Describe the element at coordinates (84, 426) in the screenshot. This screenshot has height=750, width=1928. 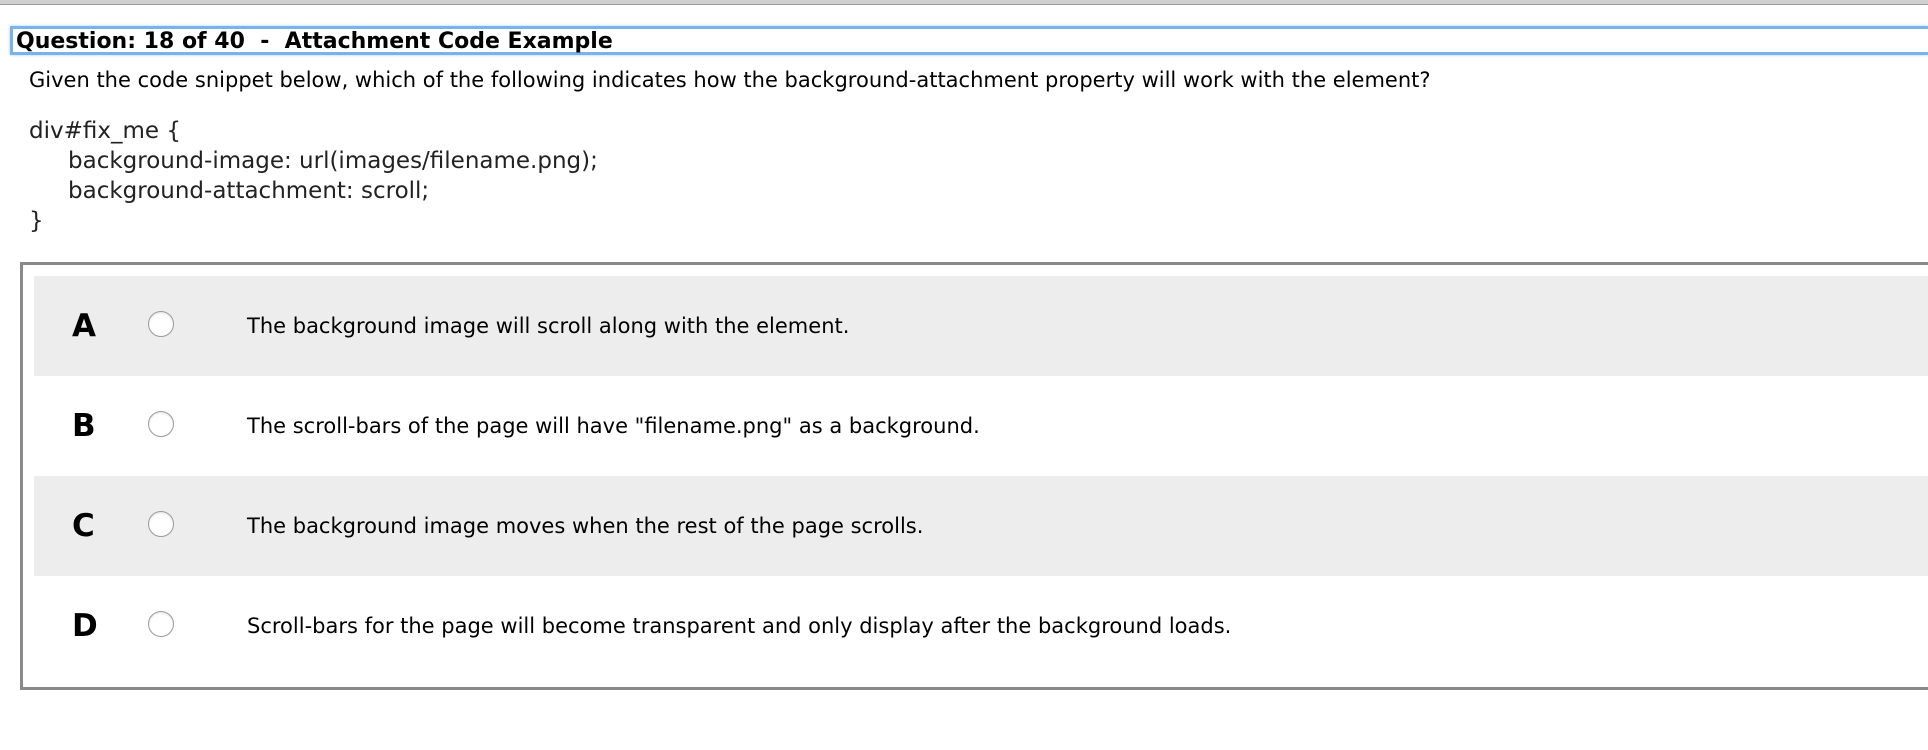
I see `option-letter: B` at that location.